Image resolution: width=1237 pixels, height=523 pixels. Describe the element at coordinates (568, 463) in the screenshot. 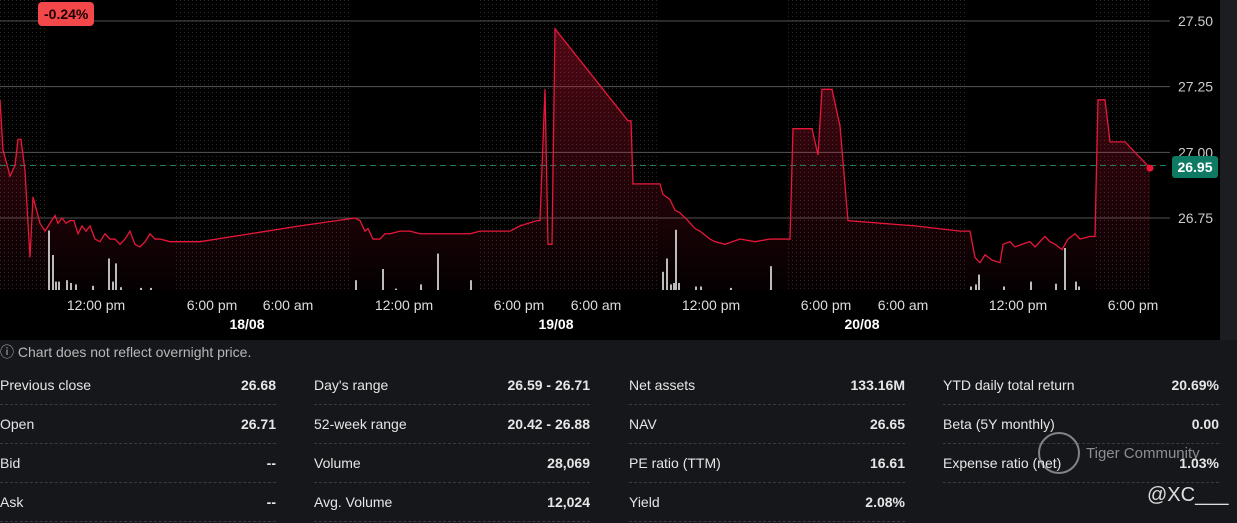

I see `stat-value: 28,069` at that location.